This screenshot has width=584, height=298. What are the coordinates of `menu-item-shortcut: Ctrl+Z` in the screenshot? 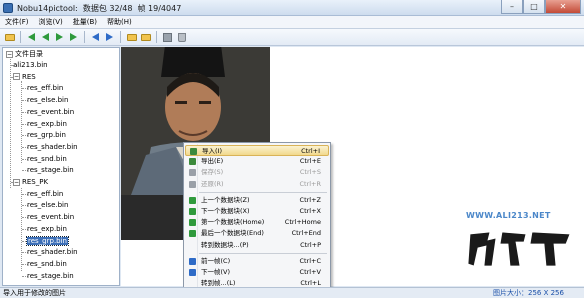 It's located at (310, 199).